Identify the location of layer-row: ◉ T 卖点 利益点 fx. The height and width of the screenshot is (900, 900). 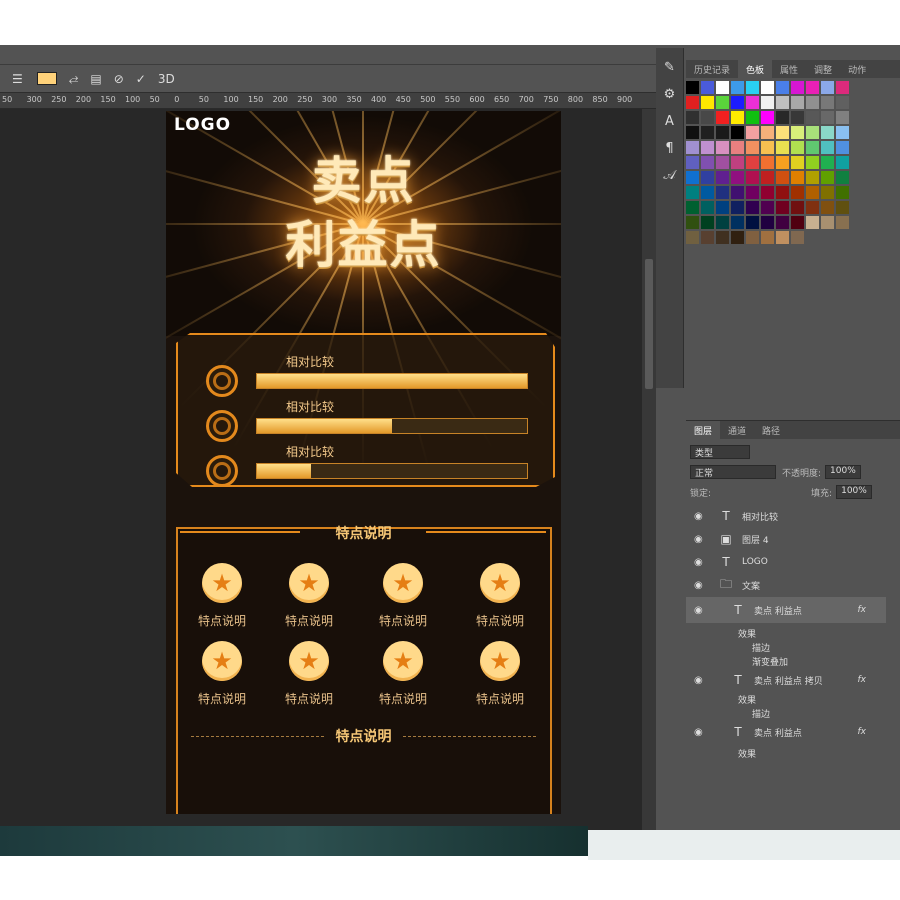
(786, 732).